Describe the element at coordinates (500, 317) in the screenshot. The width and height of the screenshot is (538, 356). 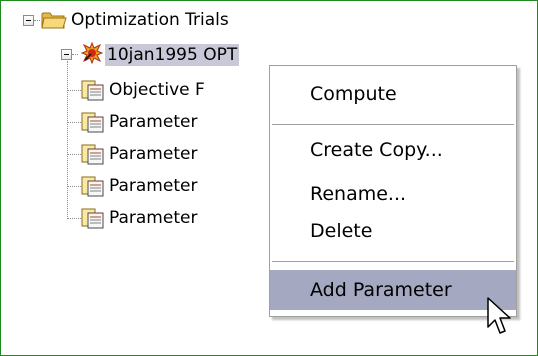
I see `mouse-cursor-icon` at that location.